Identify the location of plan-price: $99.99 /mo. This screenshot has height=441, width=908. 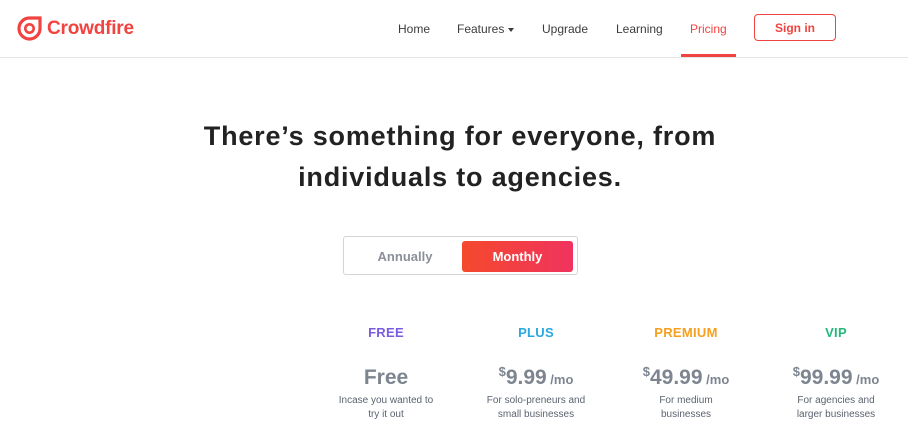
(836, 377).